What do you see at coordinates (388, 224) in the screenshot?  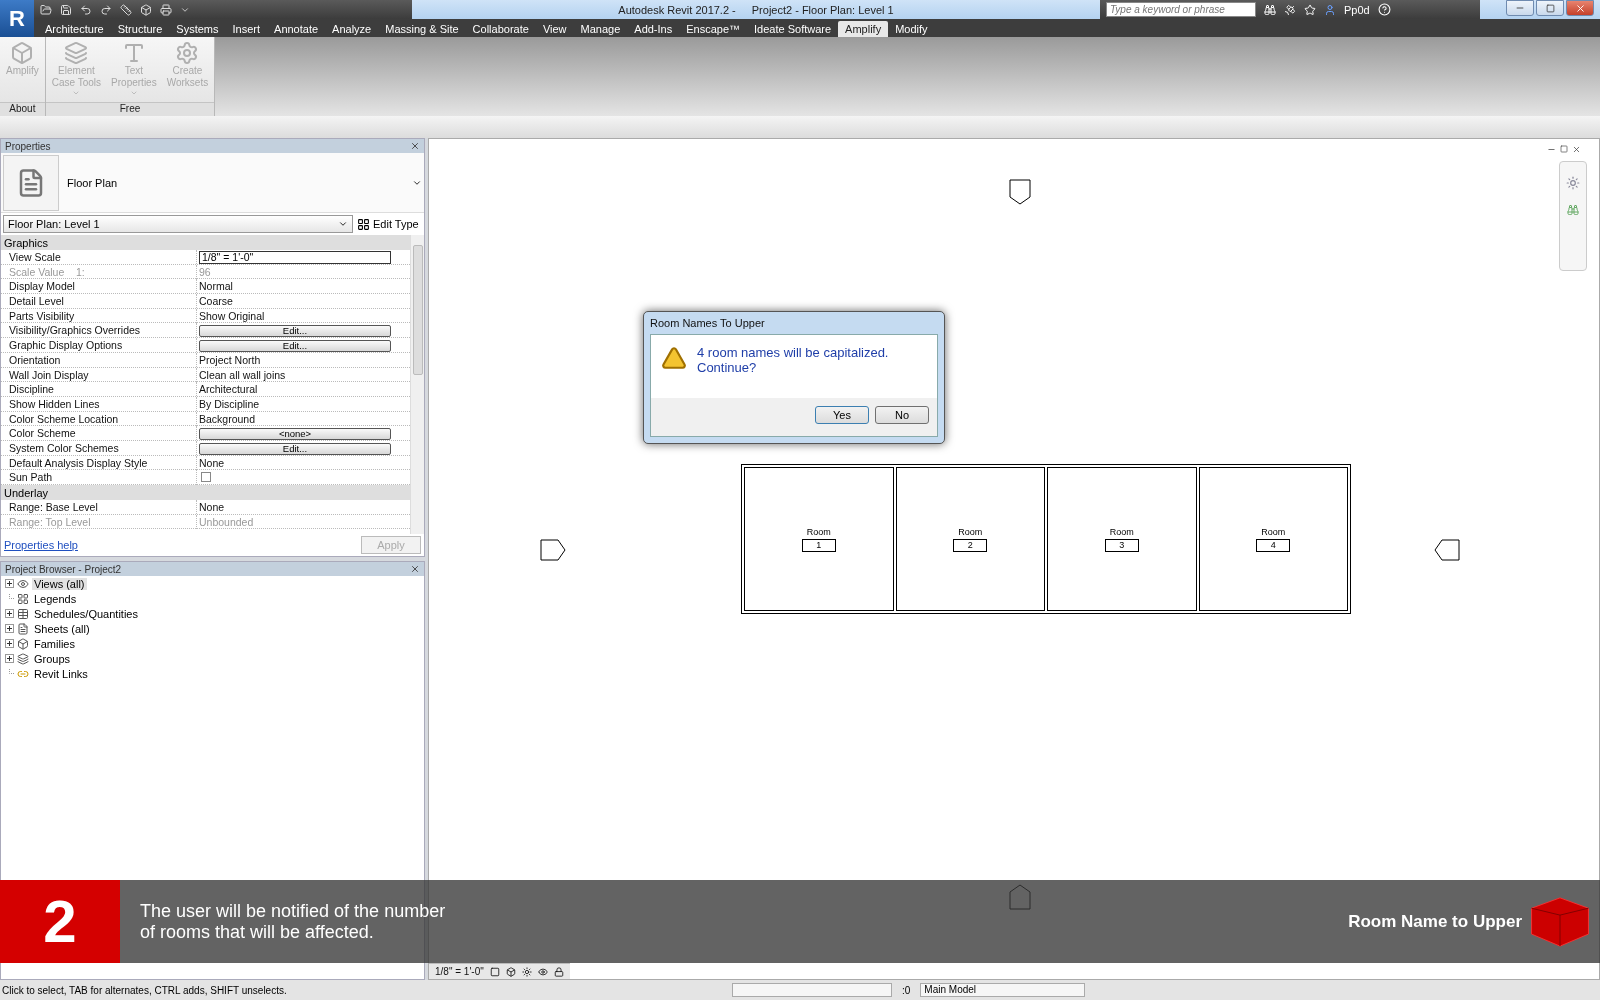 I see `edit-type-button: Edit Type` at bounding box center [388, 224].